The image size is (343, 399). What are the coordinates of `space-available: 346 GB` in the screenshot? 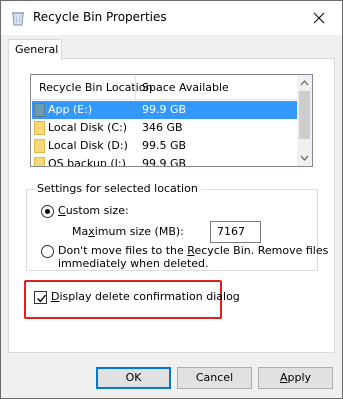 It's located at (162, 127).